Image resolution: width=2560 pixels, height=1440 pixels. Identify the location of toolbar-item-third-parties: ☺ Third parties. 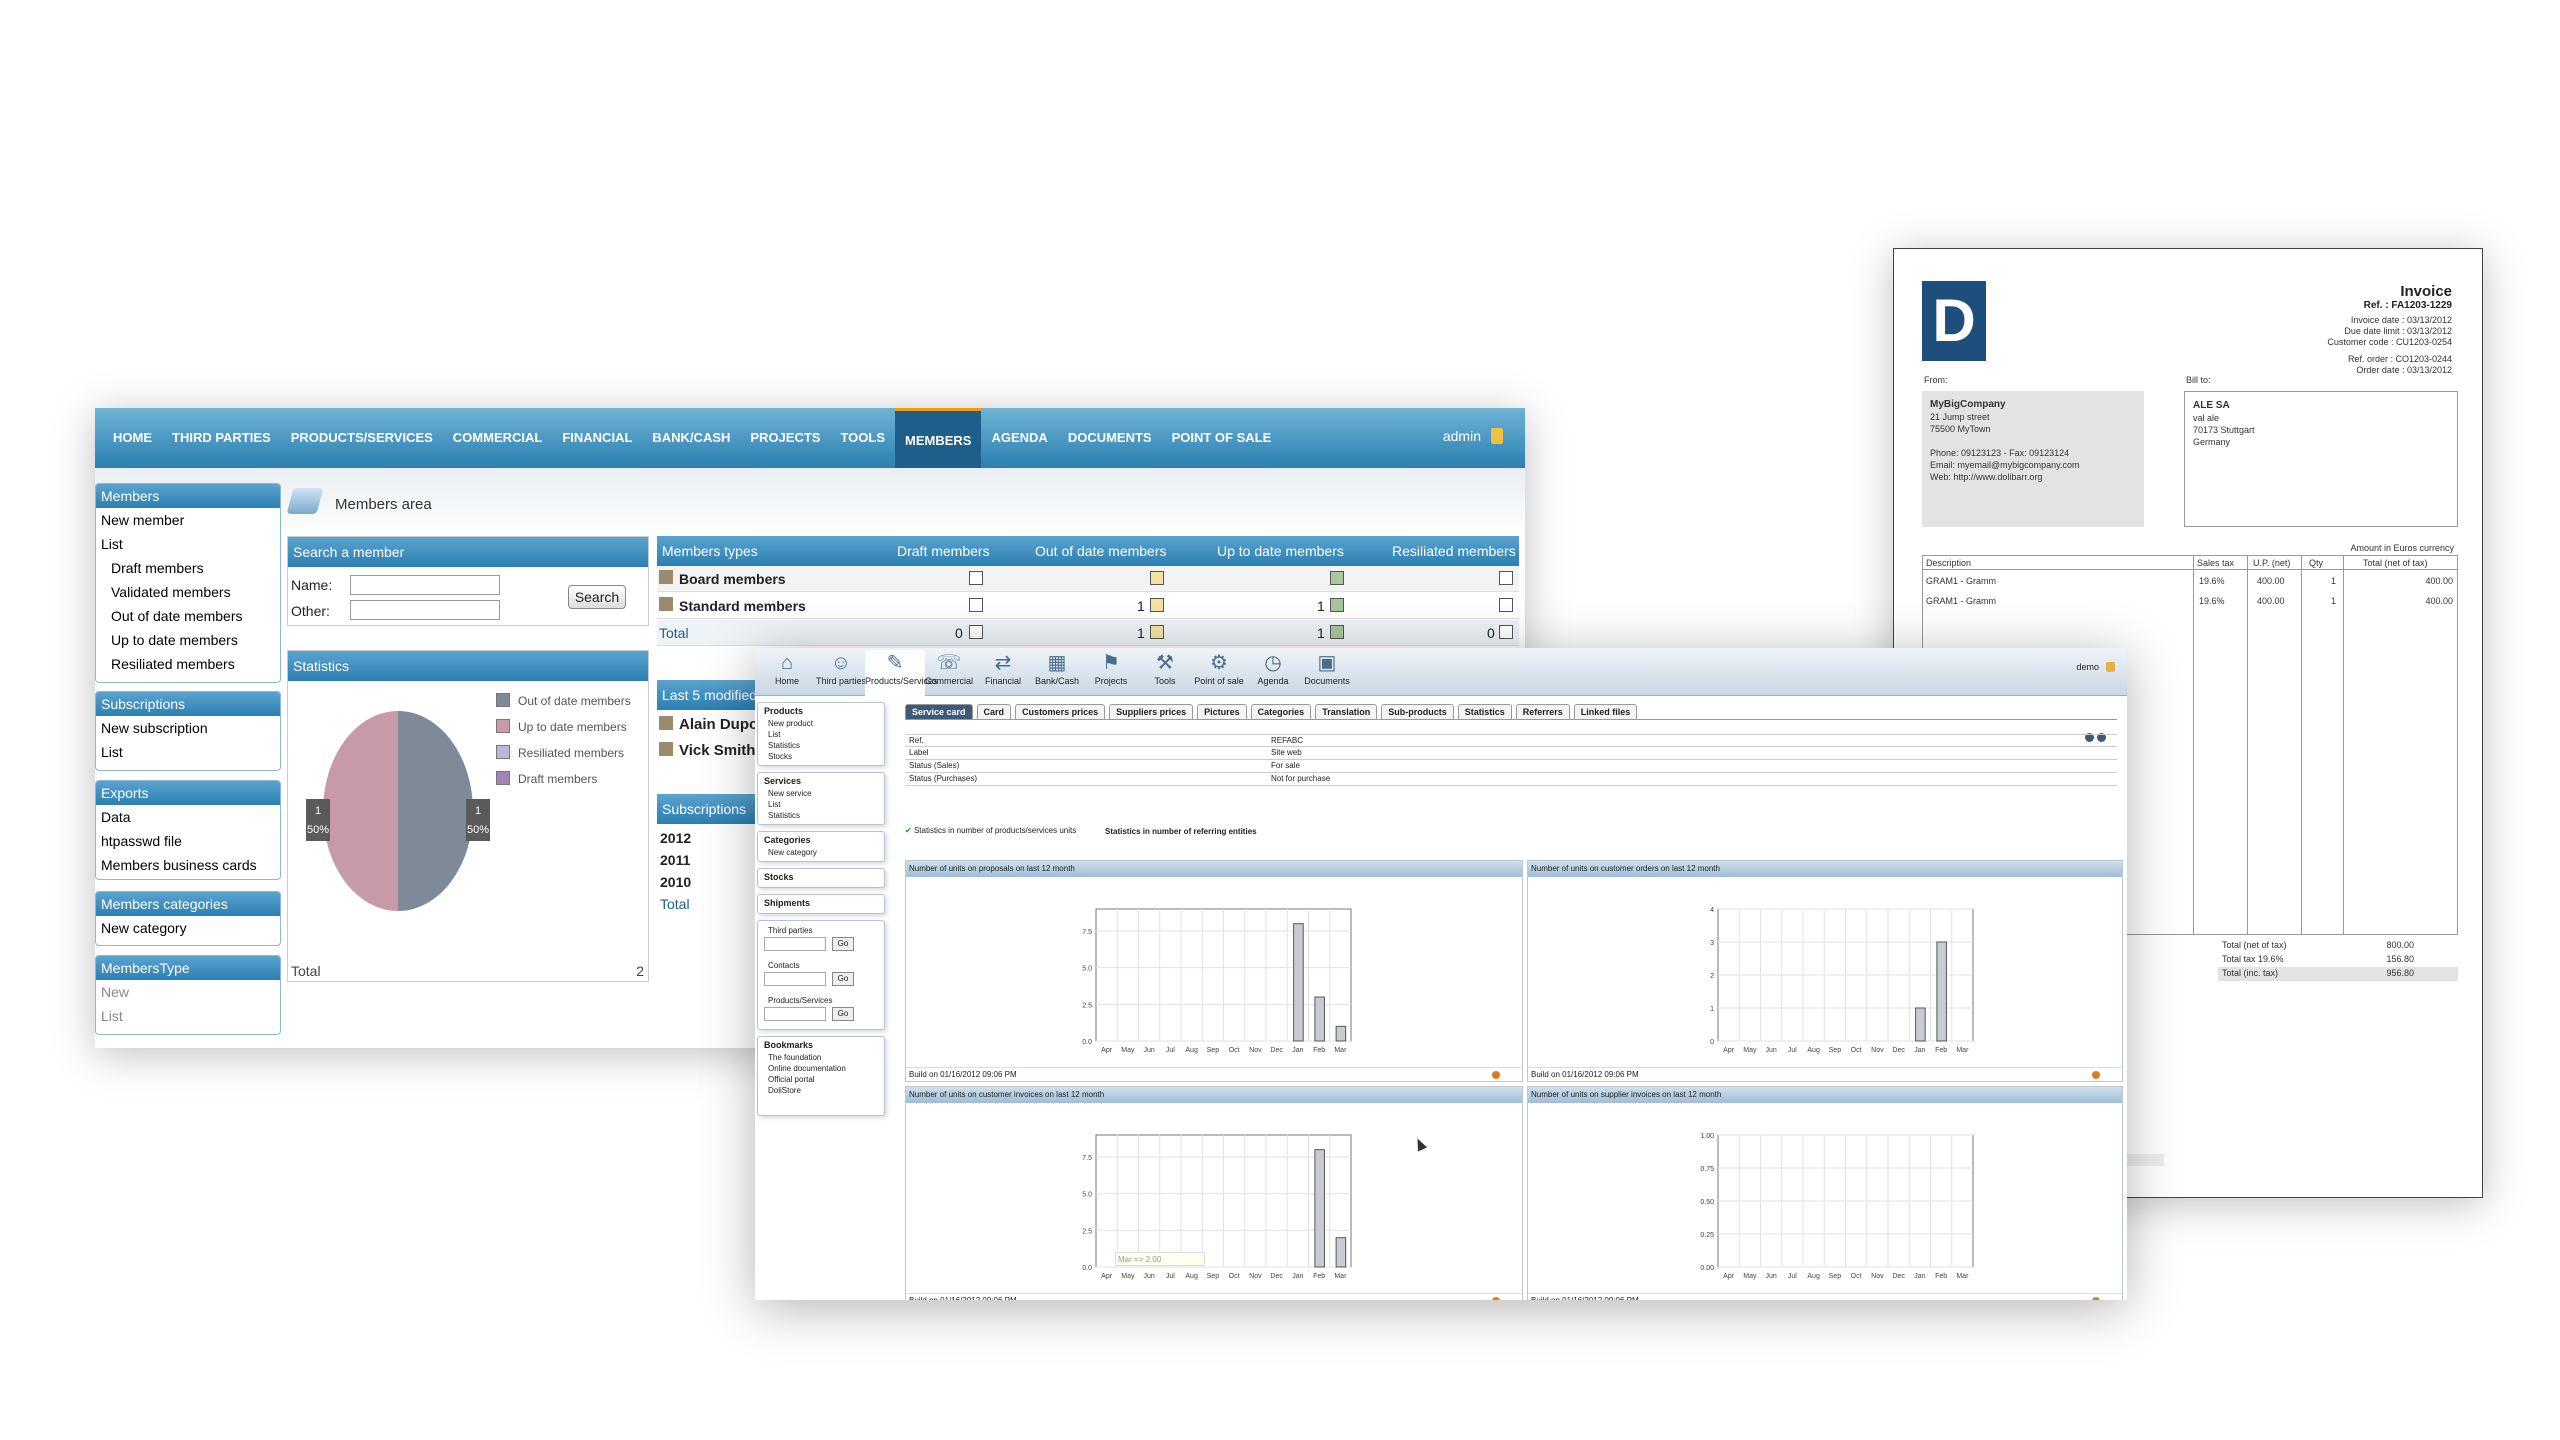
(841, 668).